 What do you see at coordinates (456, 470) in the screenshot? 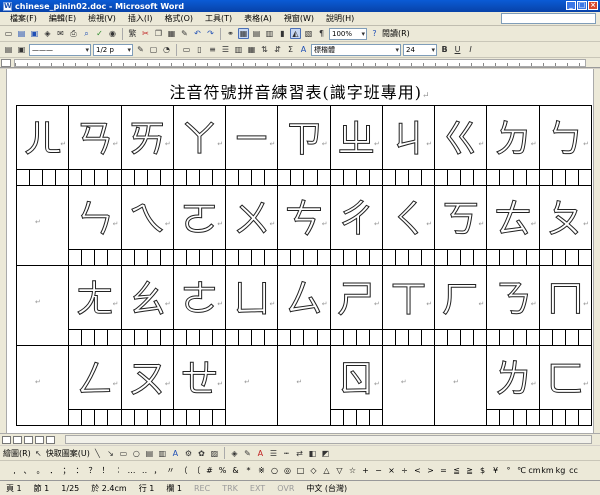
I see `symbol-button: ≦` at bounding box center [456, 470].